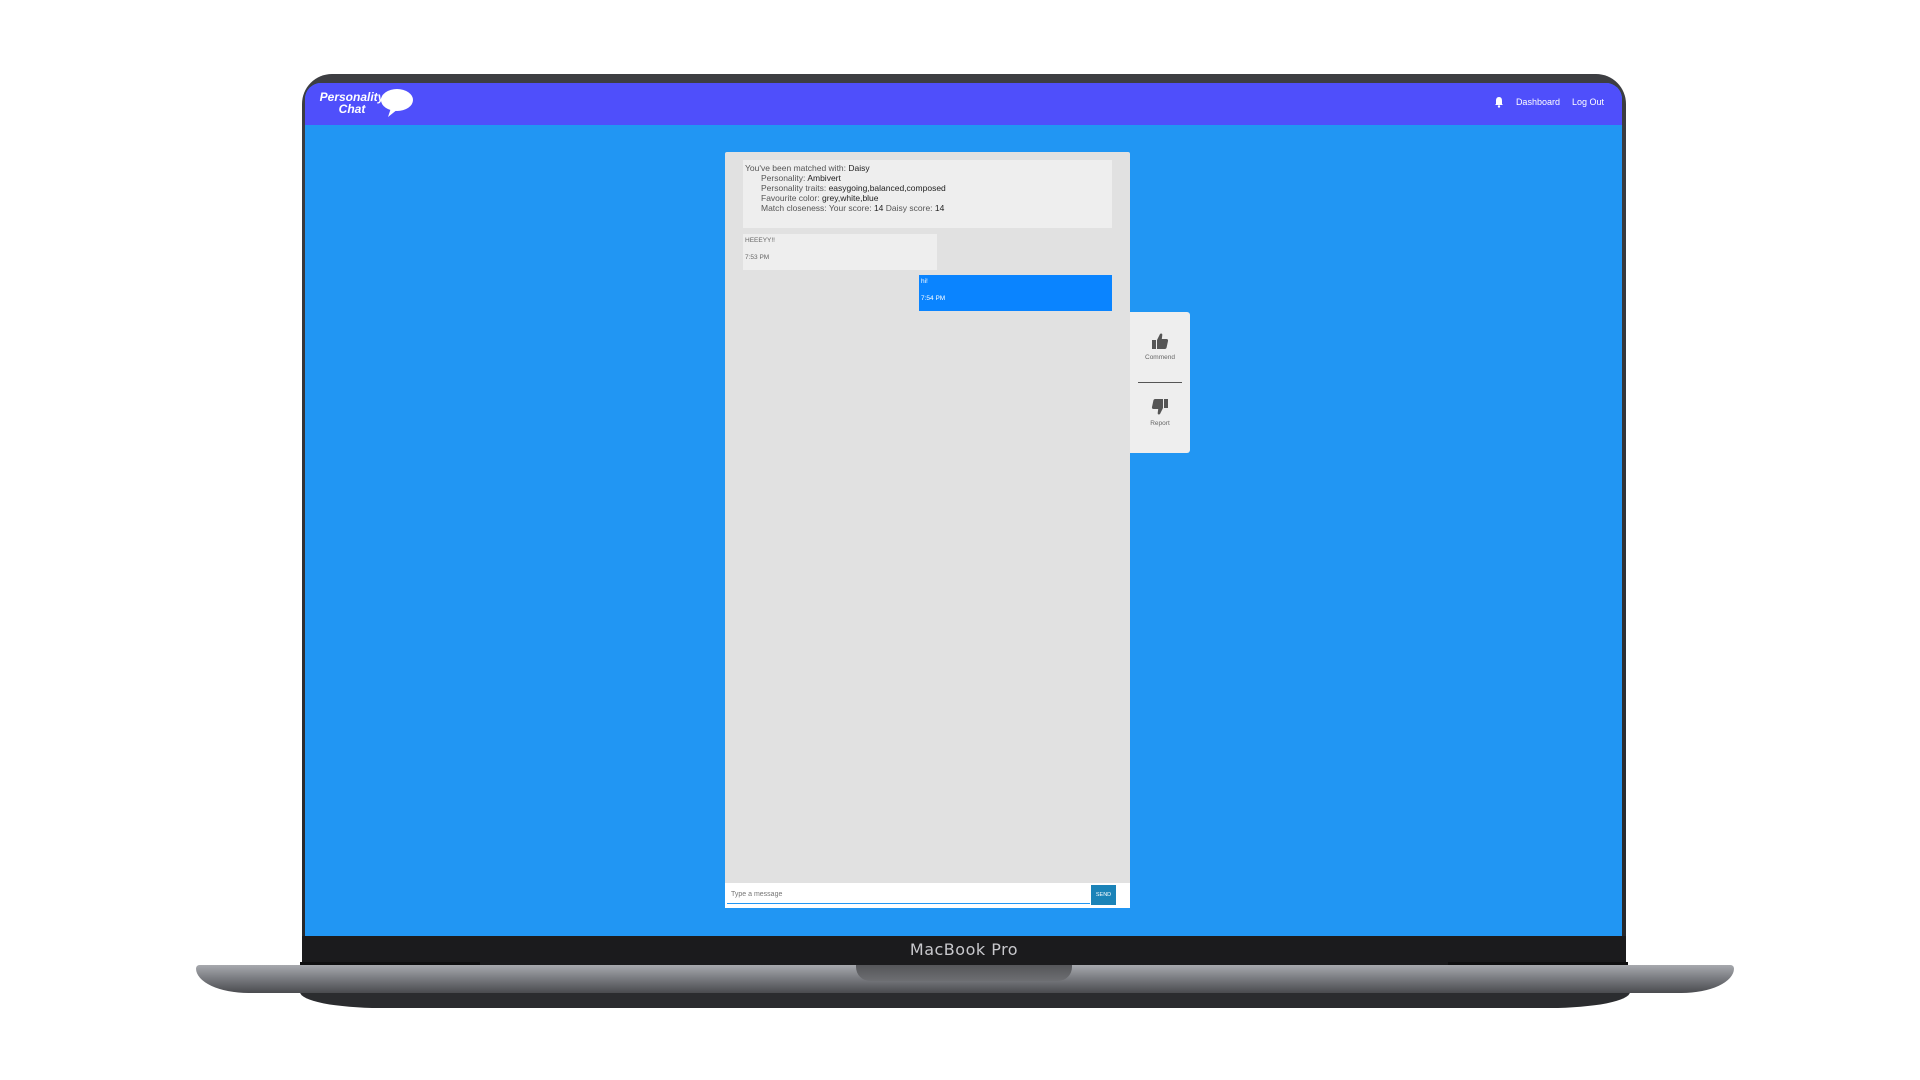 The width and height of the screenshot is (1920, 1080). What do you see at coordinates (859, 168) in the screenshot?
I see `match-name: Daisy` at bounding box center [859, 168].